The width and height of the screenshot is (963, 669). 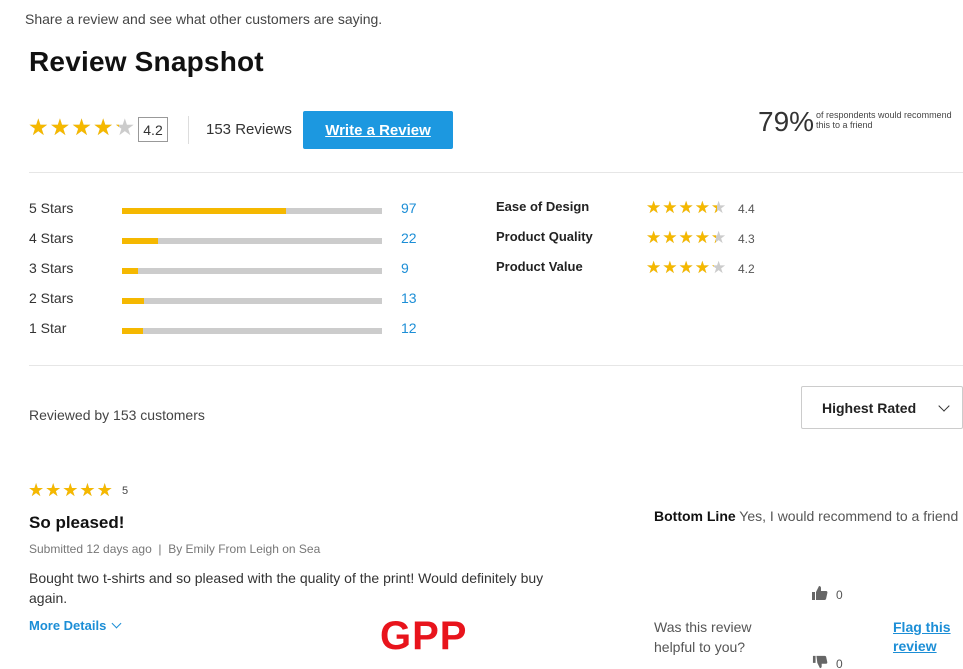 I want to click on attribute-row: Product Value★★★★★★★★★★4.2, so click(x=636, y=269).